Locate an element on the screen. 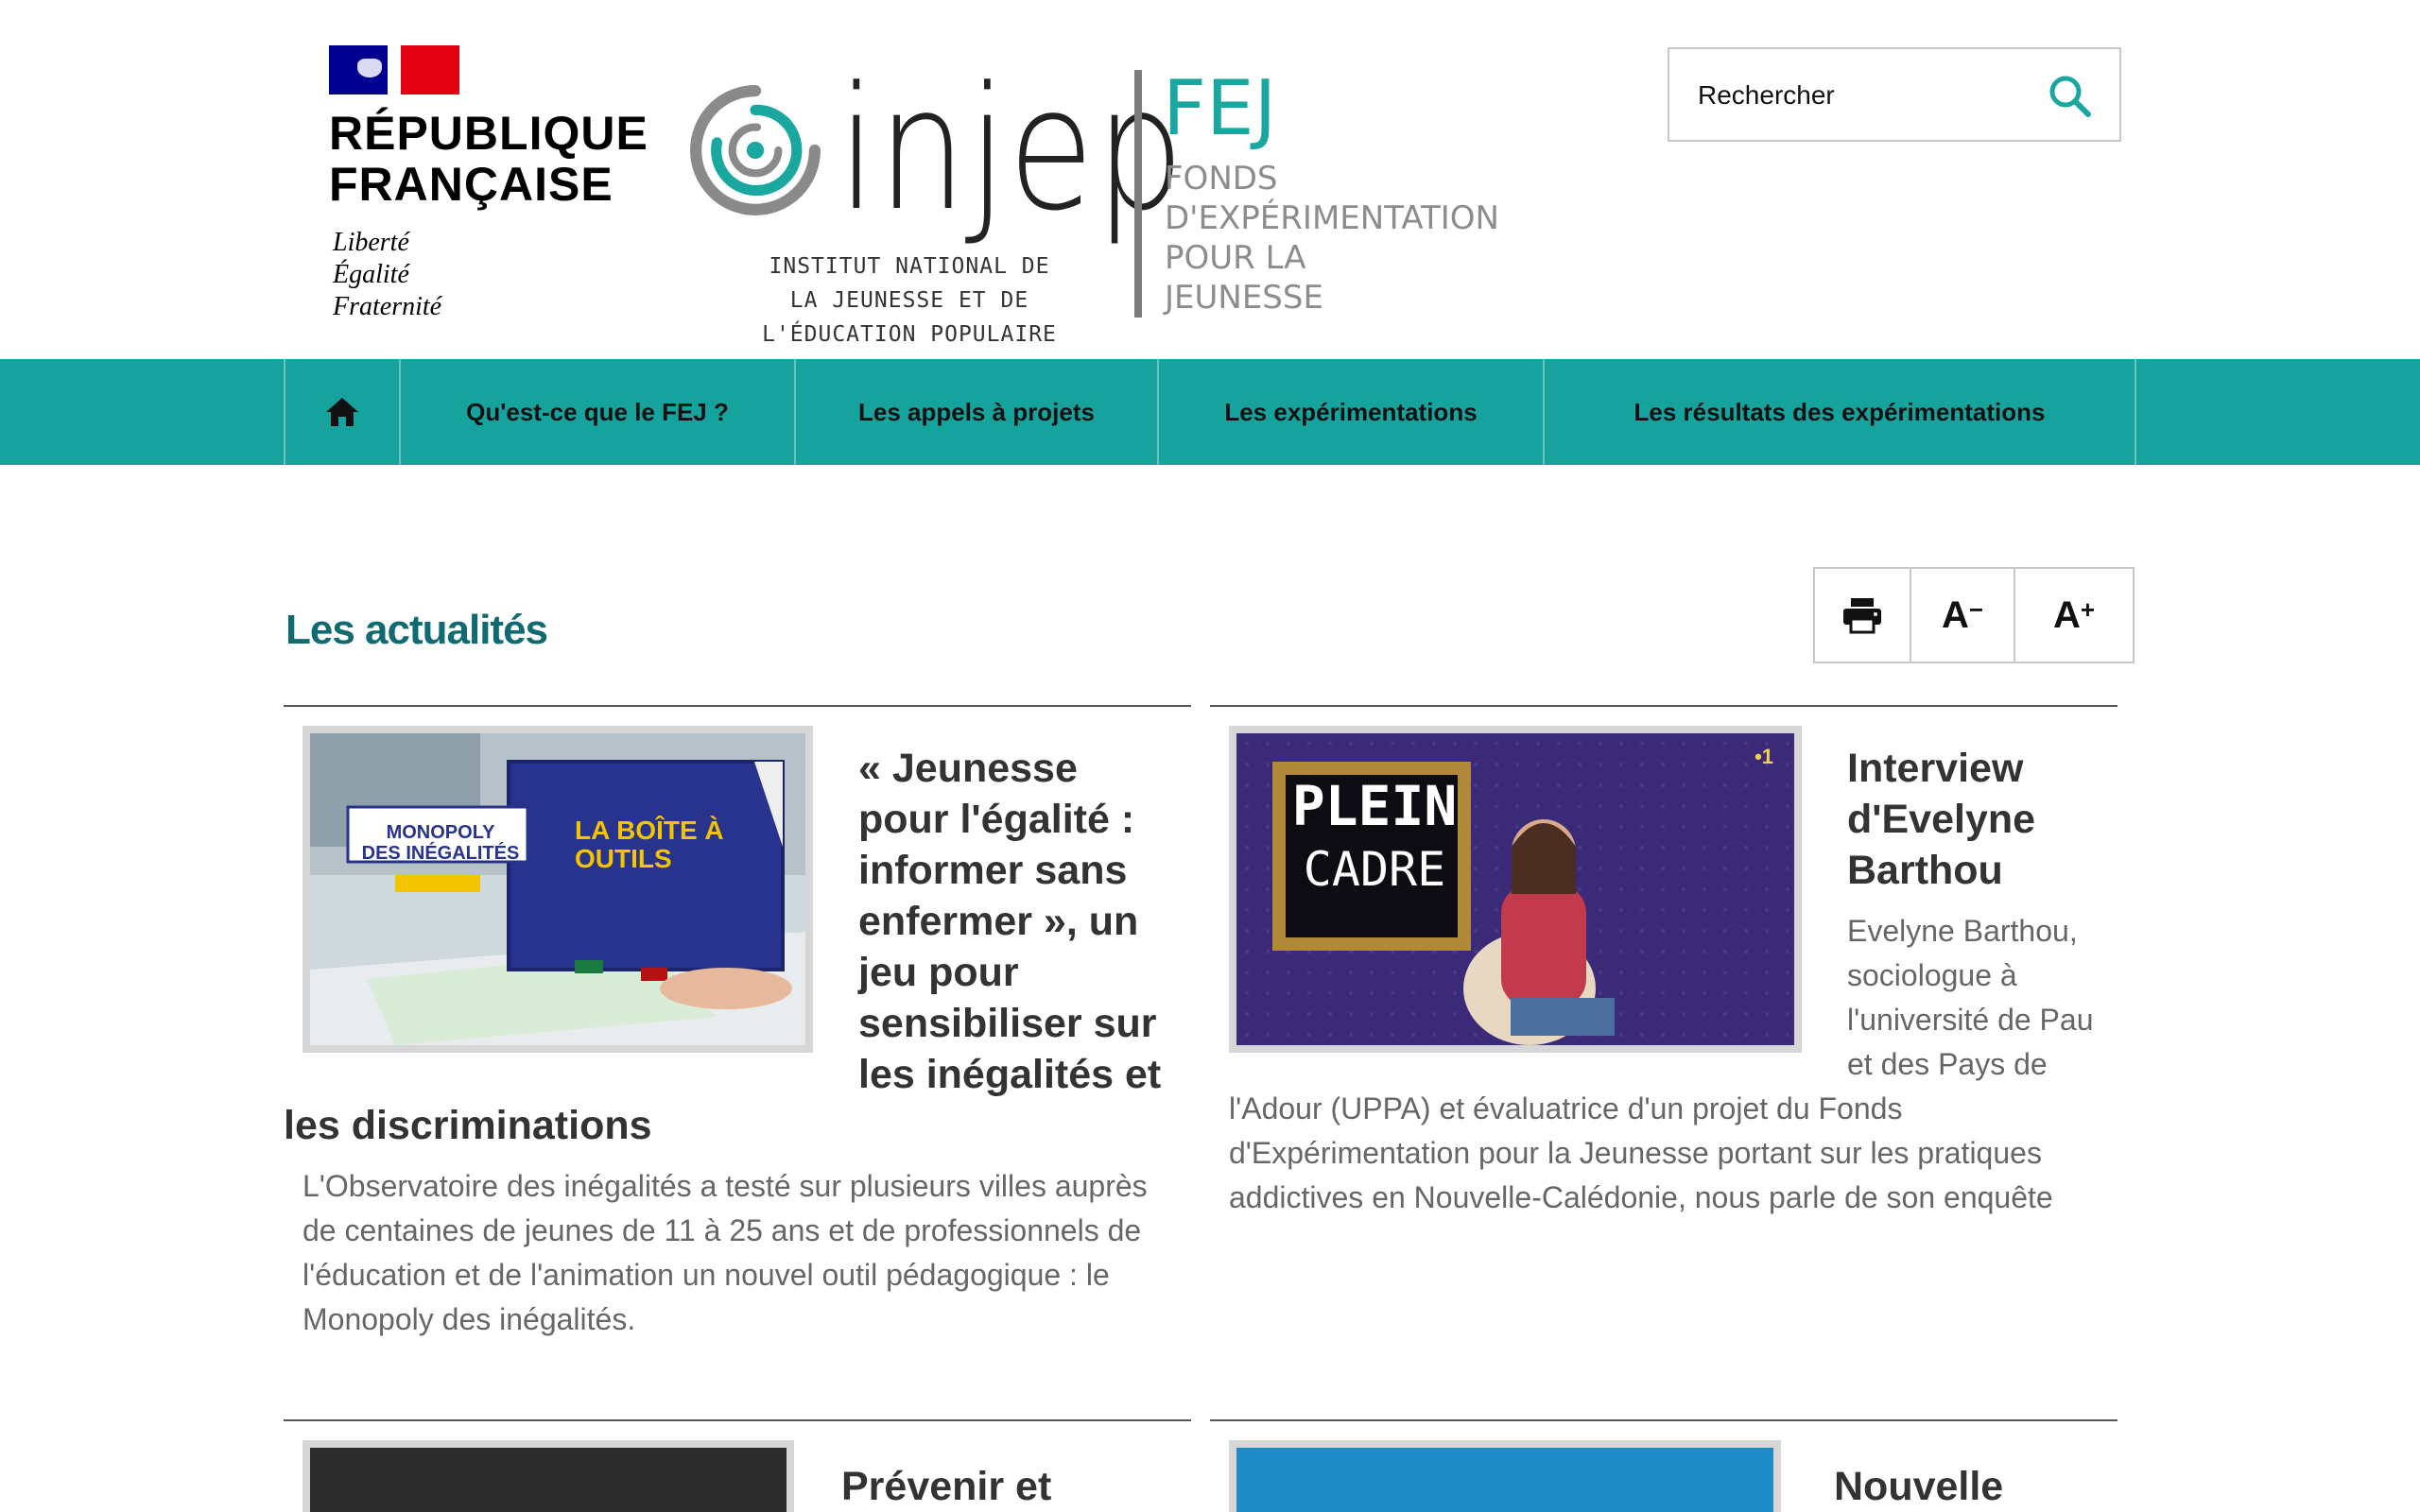 The height and width of the screenshot is (1512, 2420). republic-name: RÉPUBLIQUE FRANÇAISE is located at coordinates (488, 159).